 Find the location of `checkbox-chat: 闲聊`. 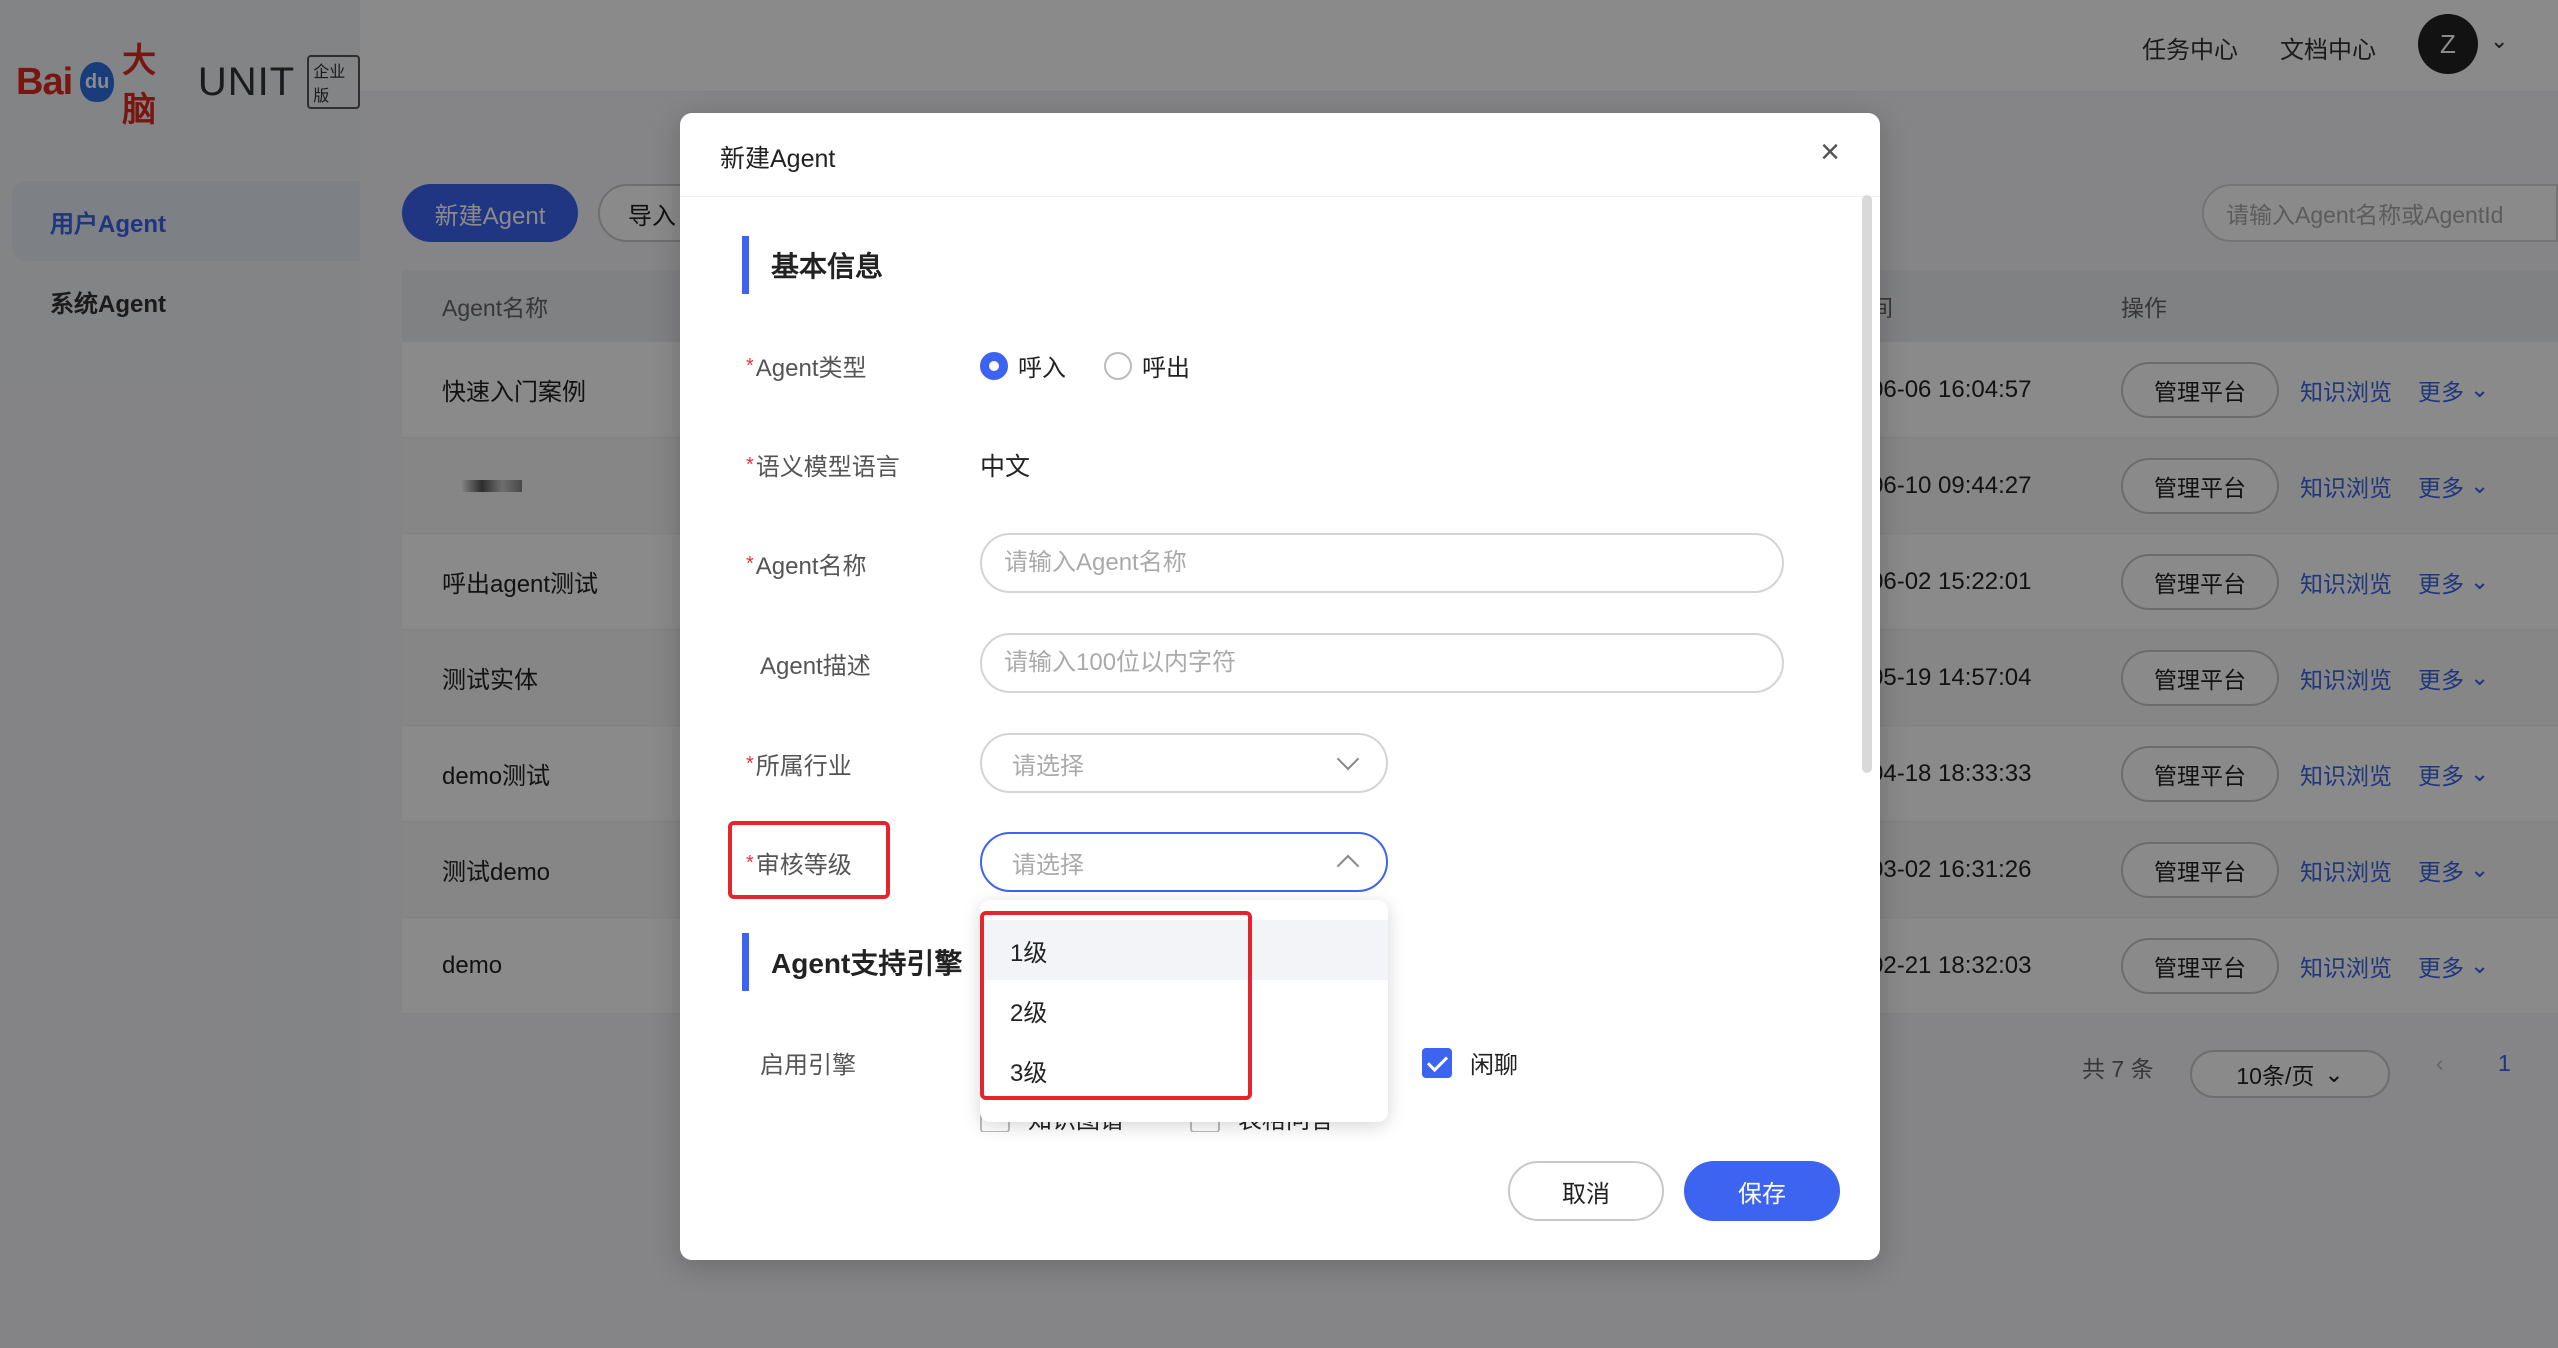

checkbox-chat: 闲聊 is located at coordinates (1470, 1062).